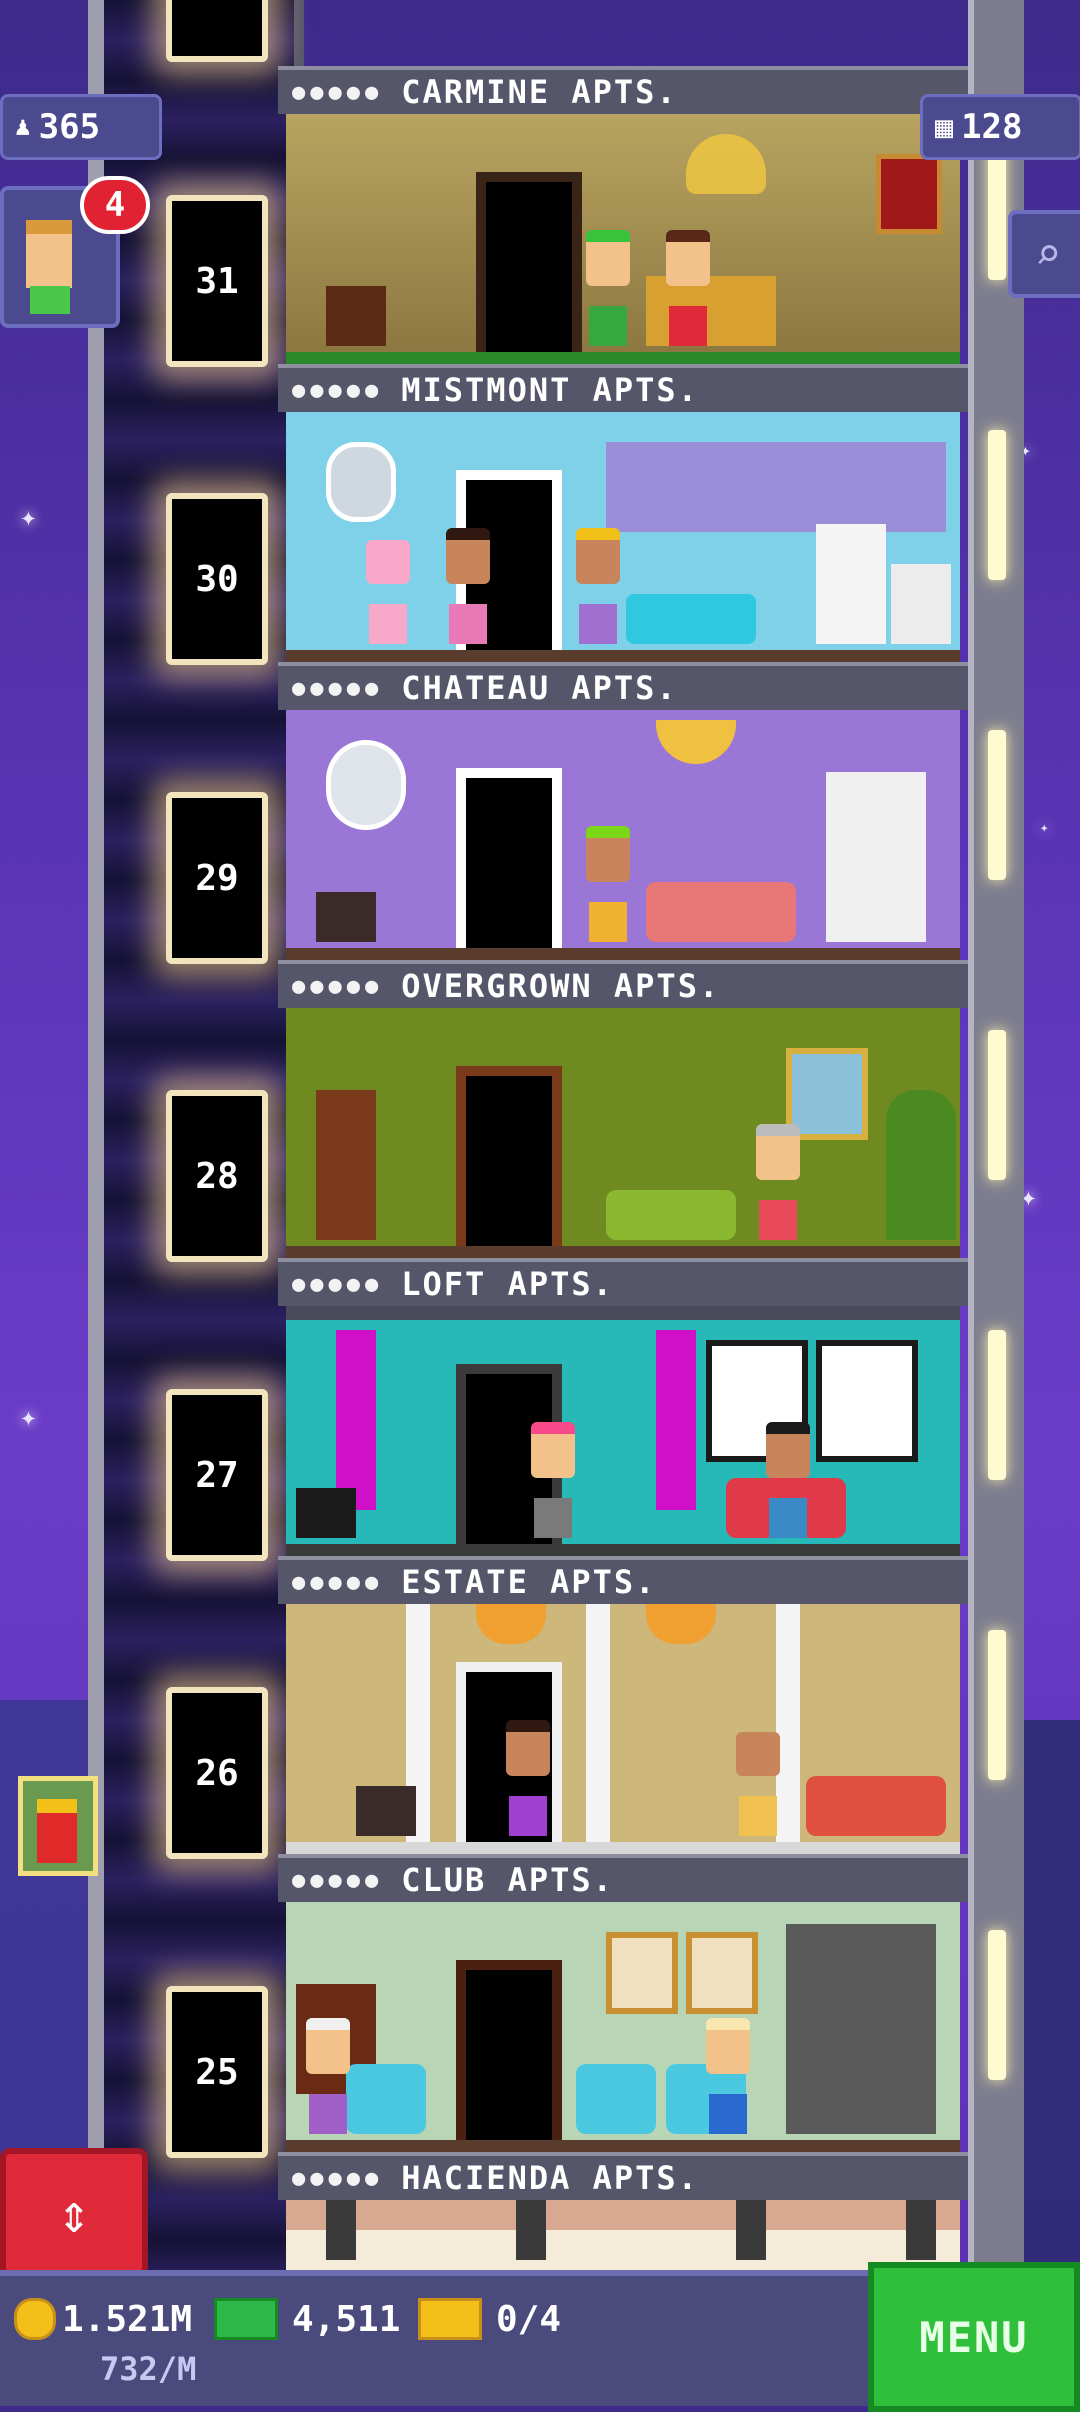 The height and width of the screenshot is (2412, 1080). Describe the element at coordinates (356, 316) in the screenshot. I see `dresser` at that location.